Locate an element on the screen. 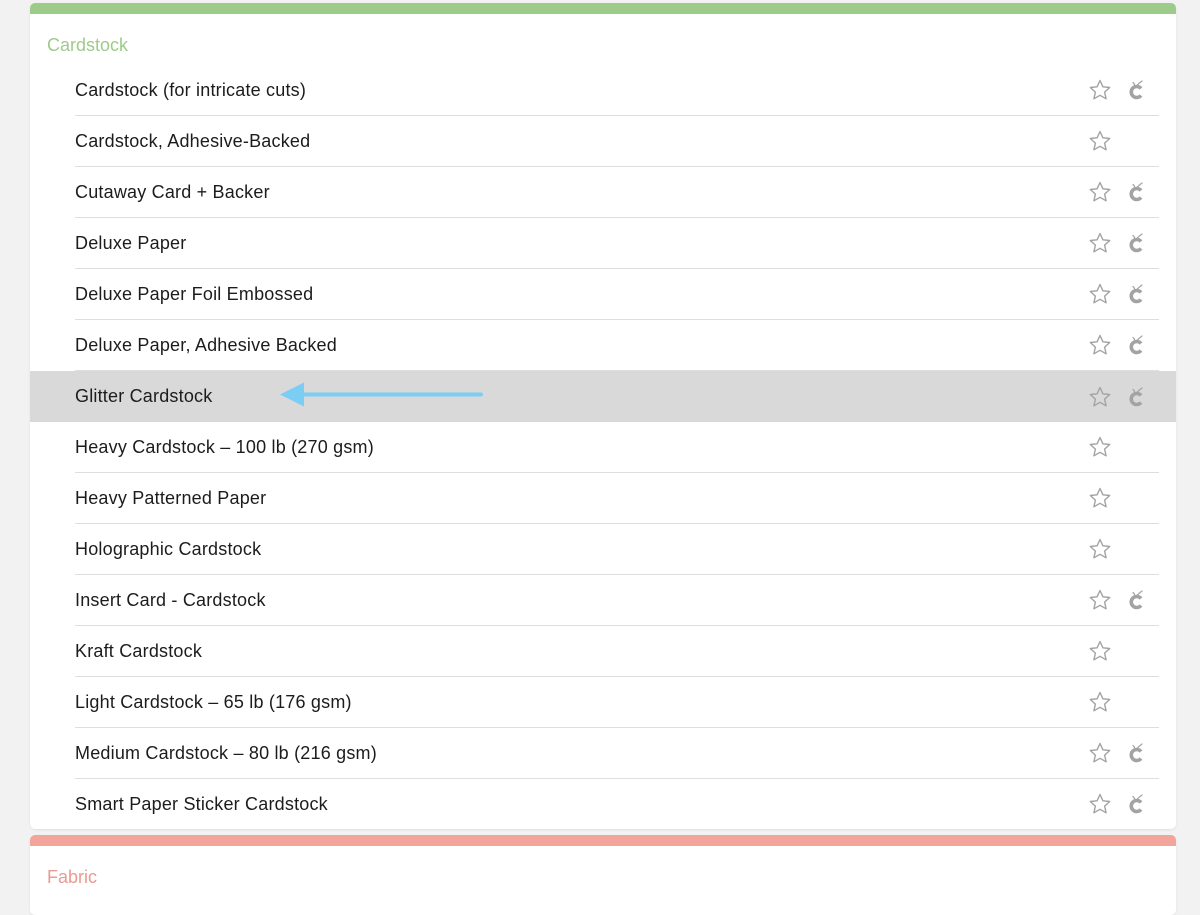 The height and width of the screenshot is (915, 1200). material-label: Heavy Cardstock – 100 lb (270 gsm) is located at coordinates (224, 446).